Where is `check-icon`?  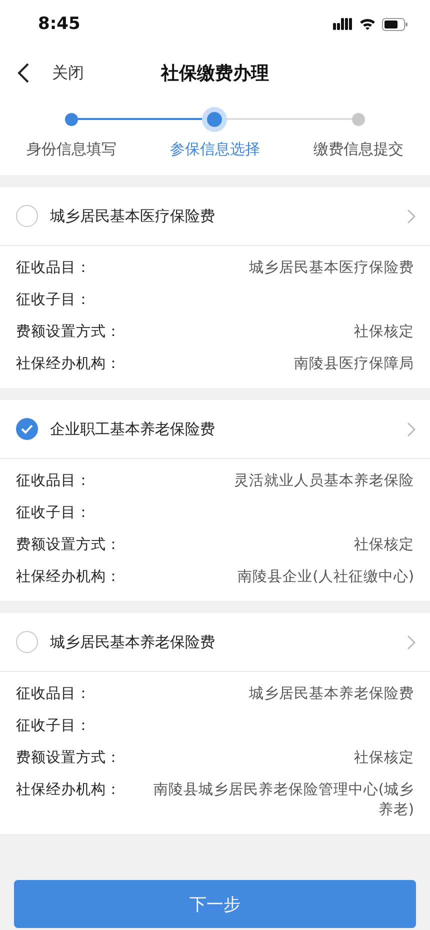 check-icon is located at coordinates (27, 429).